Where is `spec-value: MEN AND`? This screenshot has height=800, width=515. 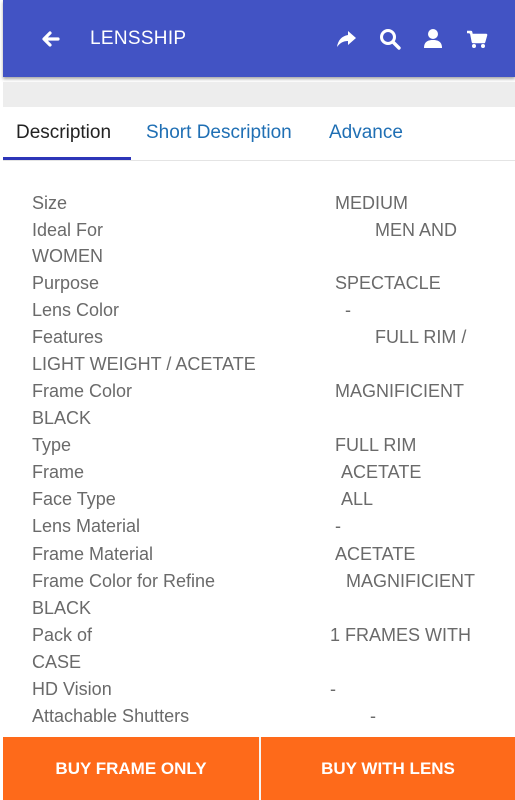 spec-value: MEN AND is located at coordinates (416, 230).